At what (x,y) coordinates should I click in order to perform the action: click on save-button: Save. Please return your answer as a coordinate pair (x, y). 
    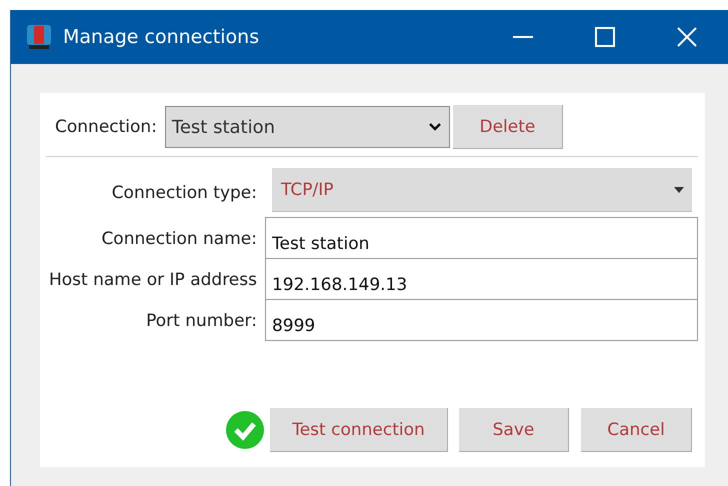
    Looking at the image, I should click on (514, 430).